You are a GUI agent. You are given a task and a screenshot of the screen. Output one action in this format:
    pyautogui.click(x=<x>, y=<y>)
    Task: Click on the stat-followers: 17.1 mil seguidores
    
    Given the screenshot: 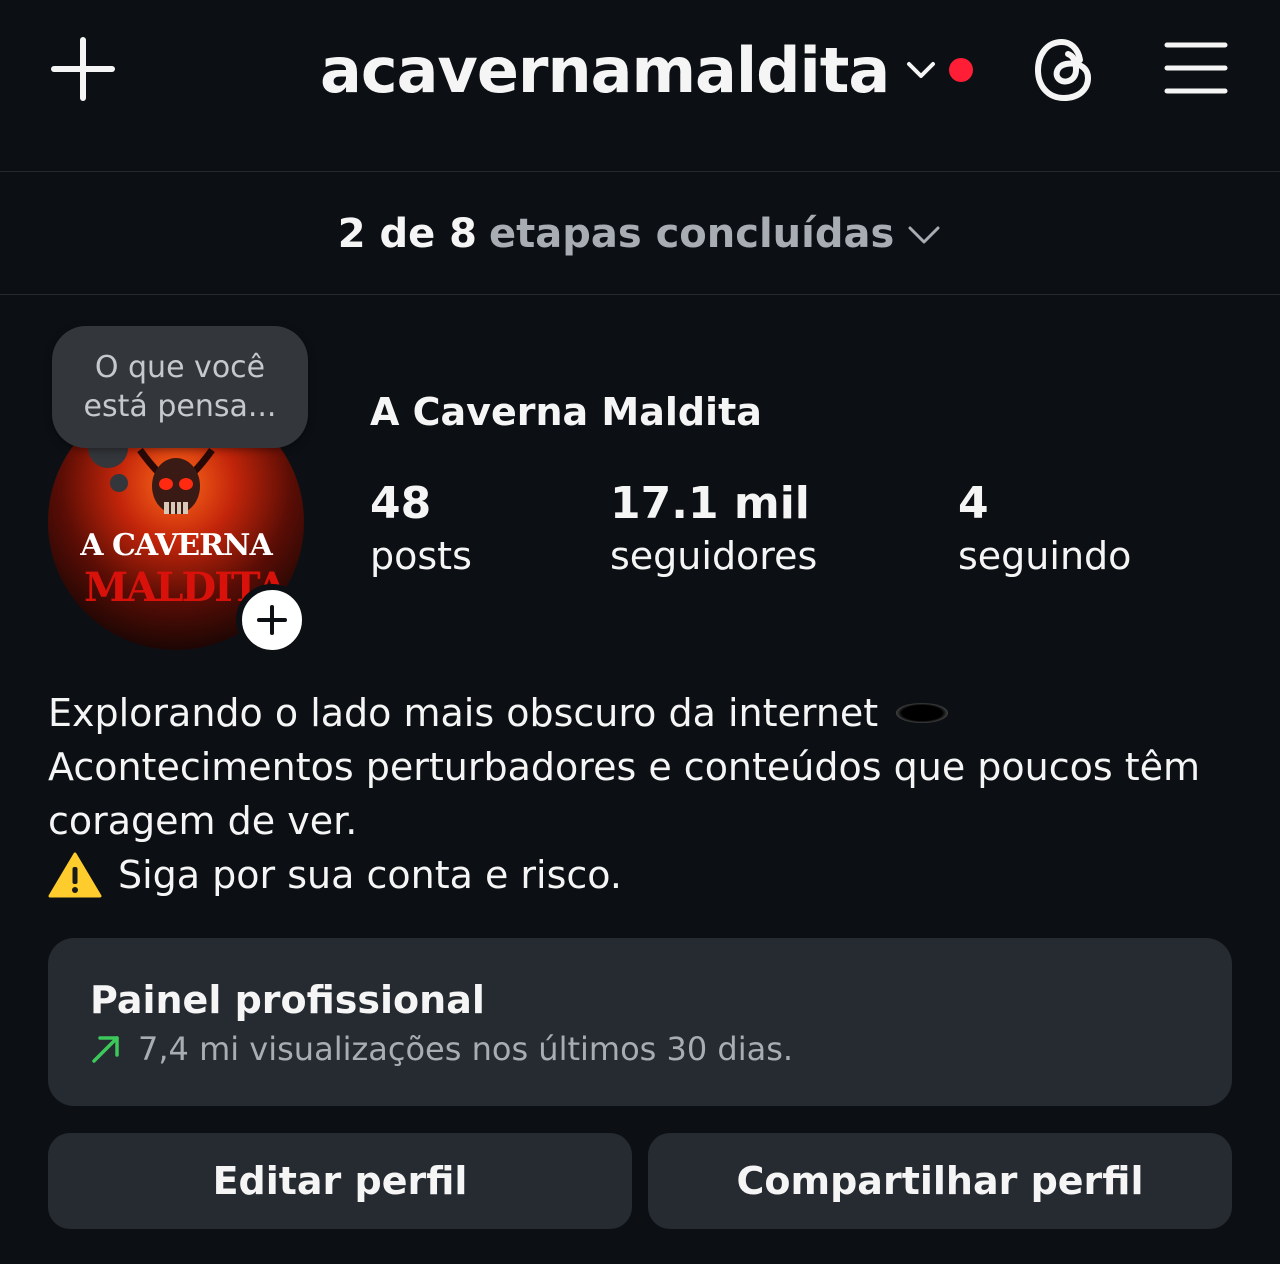 What is the action you would take?
    pyautogui.click(x=713, y=530)
    